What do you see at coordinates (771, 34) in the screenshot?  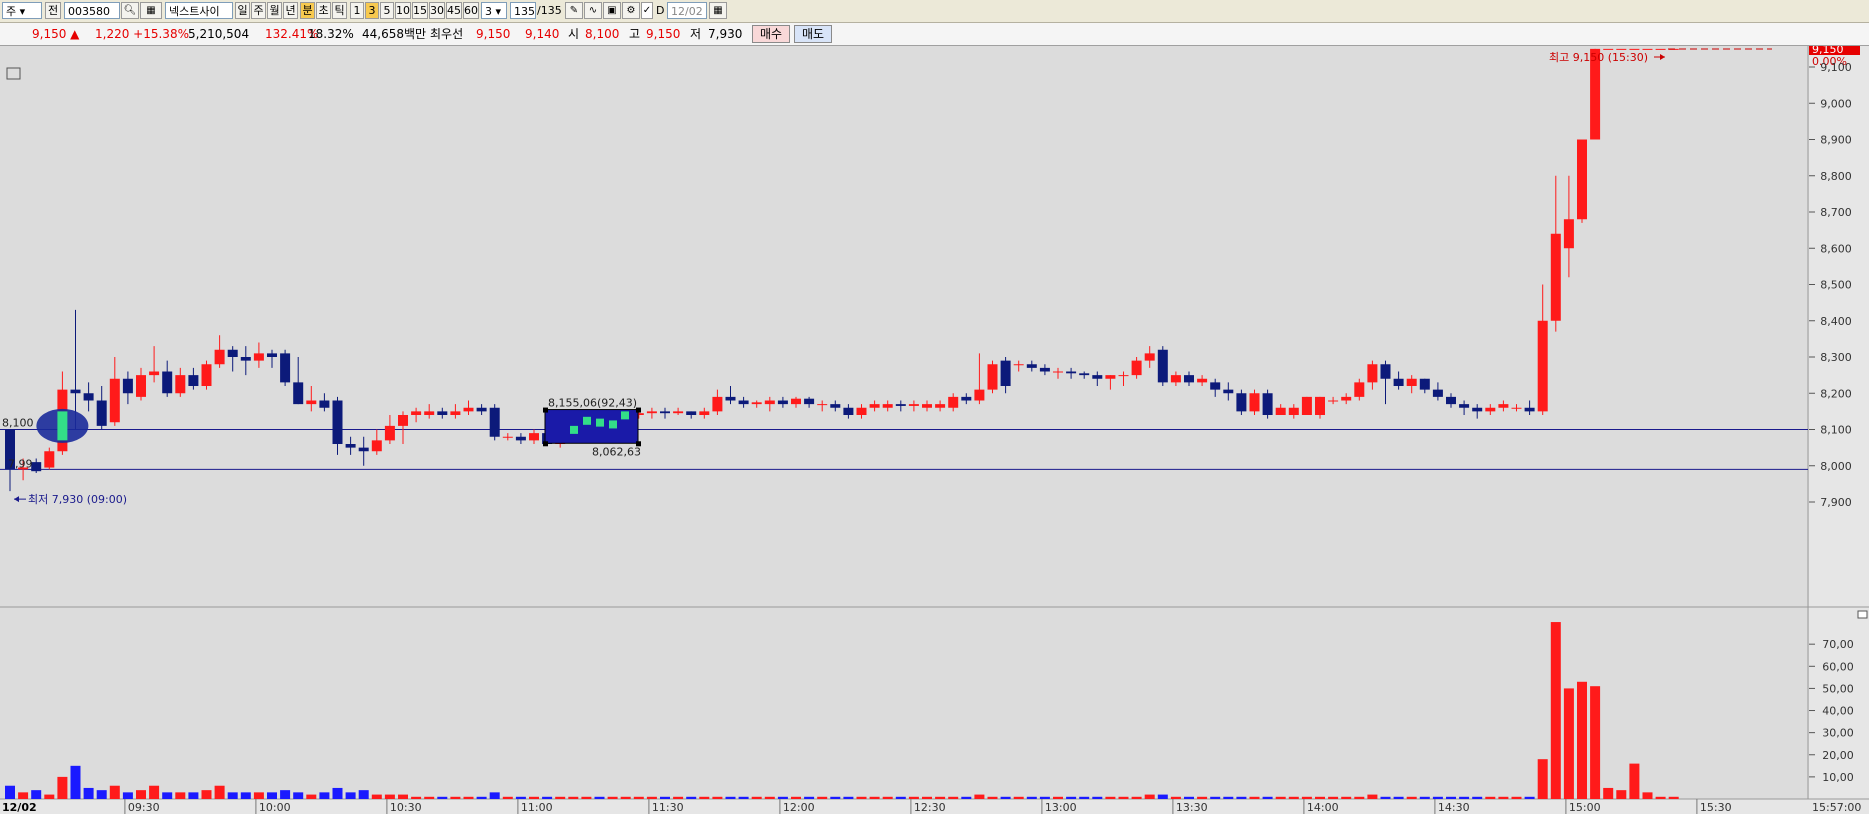 I see `buy-button: 매수` at bounding box center [771, 34].